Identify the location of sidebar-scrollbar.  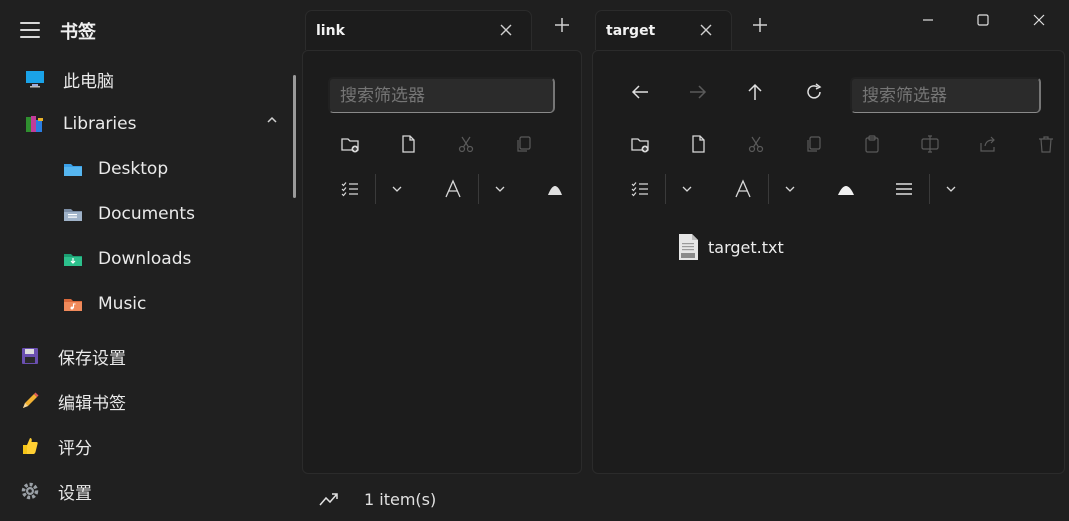
(294, 136).